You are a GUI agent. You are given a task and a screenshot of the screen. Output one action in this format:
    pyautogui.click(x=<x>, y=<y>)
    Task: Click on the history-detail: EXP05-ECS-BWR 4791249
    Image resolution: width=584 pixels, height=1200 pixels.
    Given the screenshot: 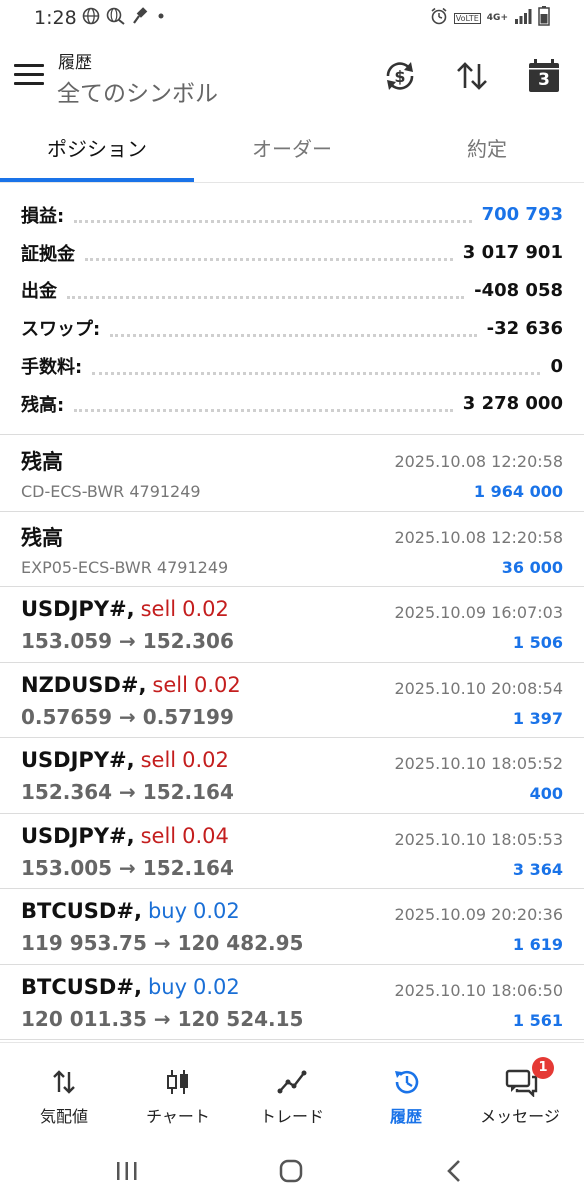 What is the action you would take?
    pyautogui.click(x=125, y=567)
    